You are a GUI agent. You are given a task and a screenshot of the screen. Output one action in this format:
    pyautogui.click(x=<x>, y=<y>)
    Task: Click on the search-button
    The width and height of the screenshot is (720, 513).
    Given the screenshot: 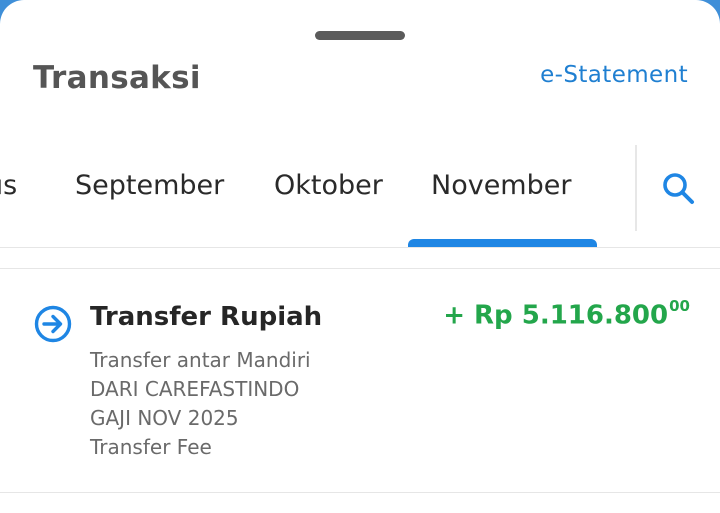 What is the action you would take?
    pyautogui.click(x=678, y=188)
    